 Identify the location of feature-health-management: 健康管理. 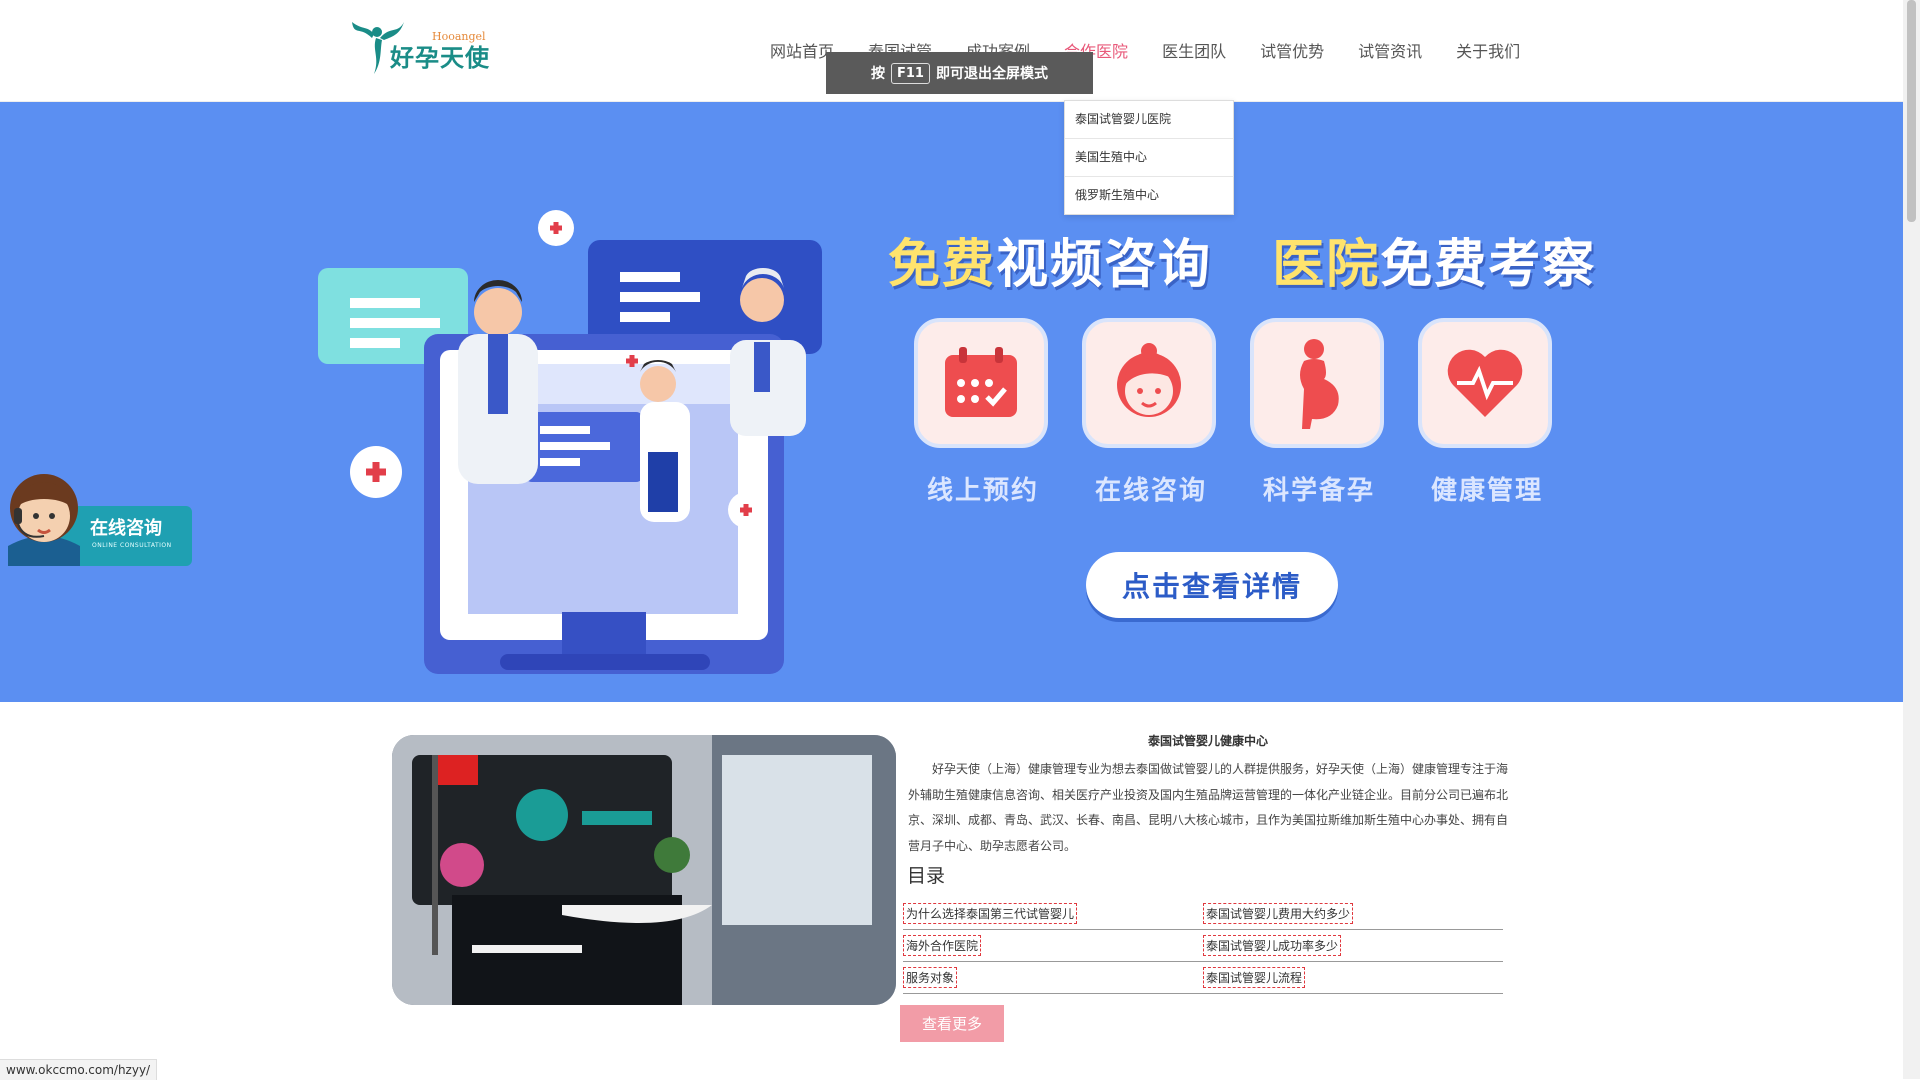
(1487, 412).